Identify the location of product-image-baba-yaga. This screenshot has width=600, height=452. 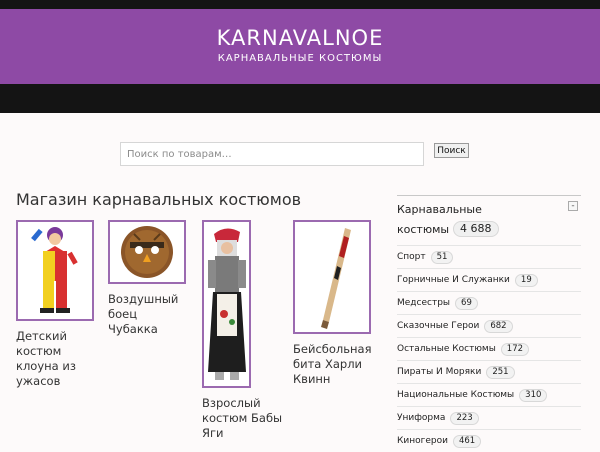
(226, 304).